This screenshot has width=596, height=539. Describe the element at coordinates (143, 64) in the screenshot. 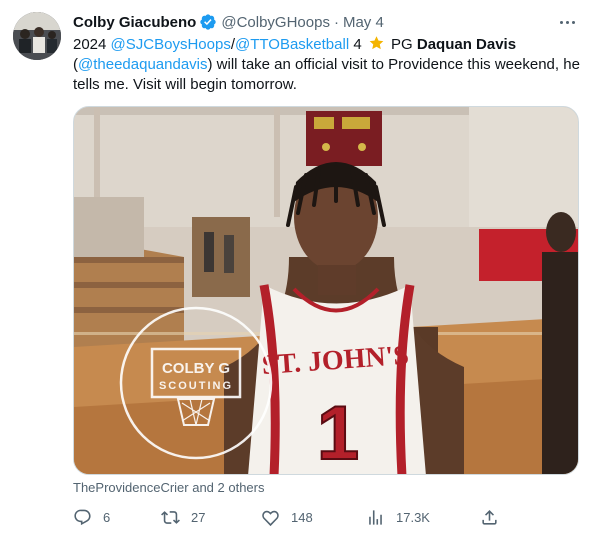

I see `mention-theedaquandavis: @theedaquandavis` at that location.